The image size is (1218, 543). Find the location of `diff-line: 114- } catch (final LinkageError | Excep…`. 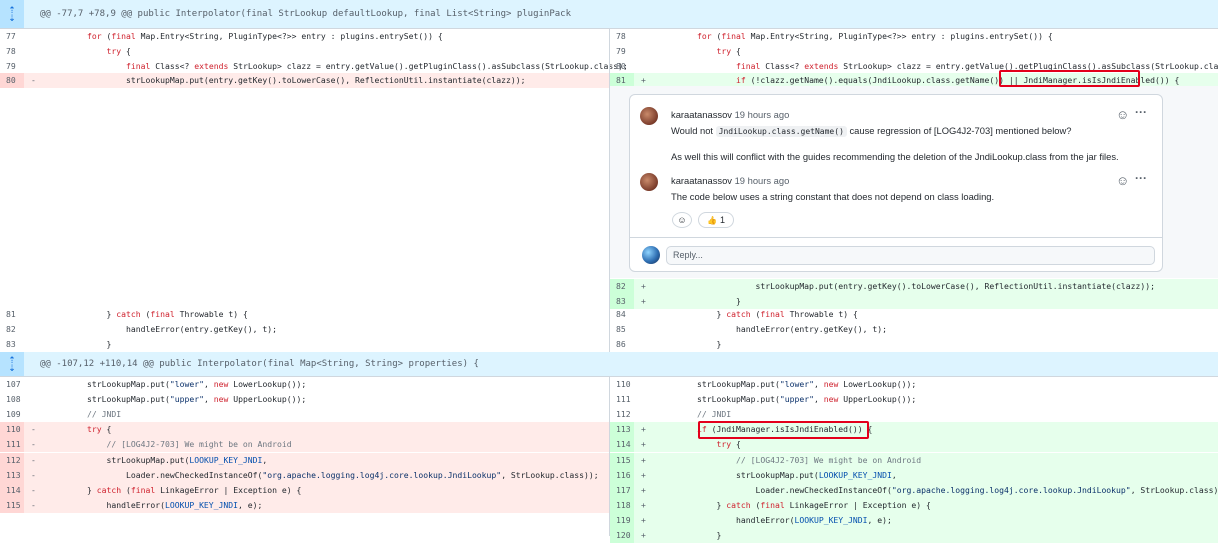

diff-line: 114- } catch (final LinkageError | Excep… is located at coordinates (304, 490).